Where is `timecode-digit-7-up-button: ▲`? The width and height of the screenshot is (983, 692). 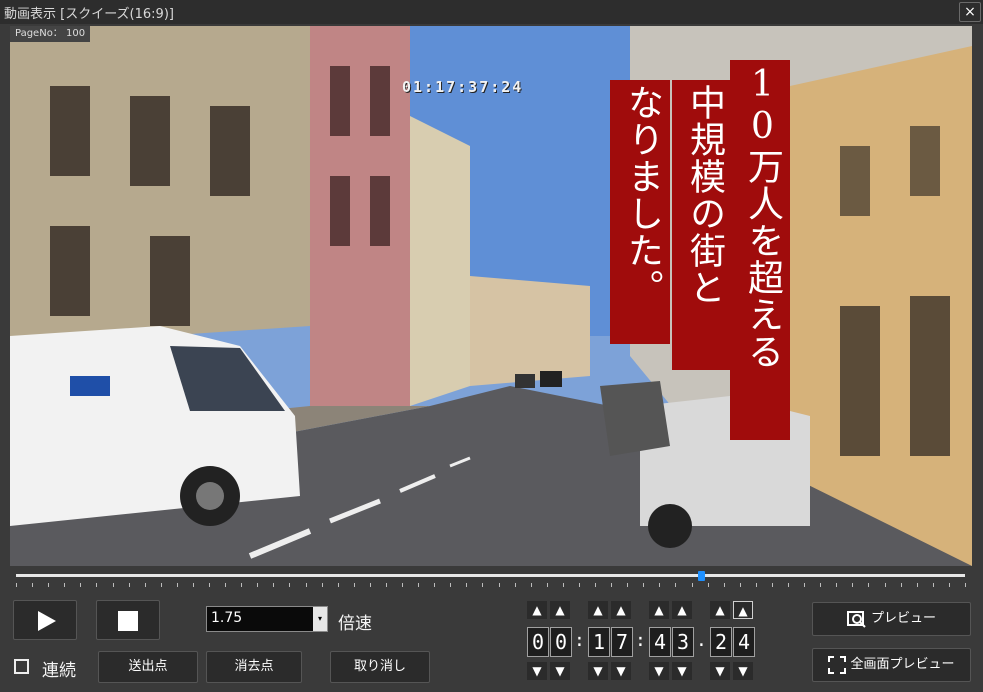 timecode-digit-7-up-button: ▲ is located at coordinates (720, 610).